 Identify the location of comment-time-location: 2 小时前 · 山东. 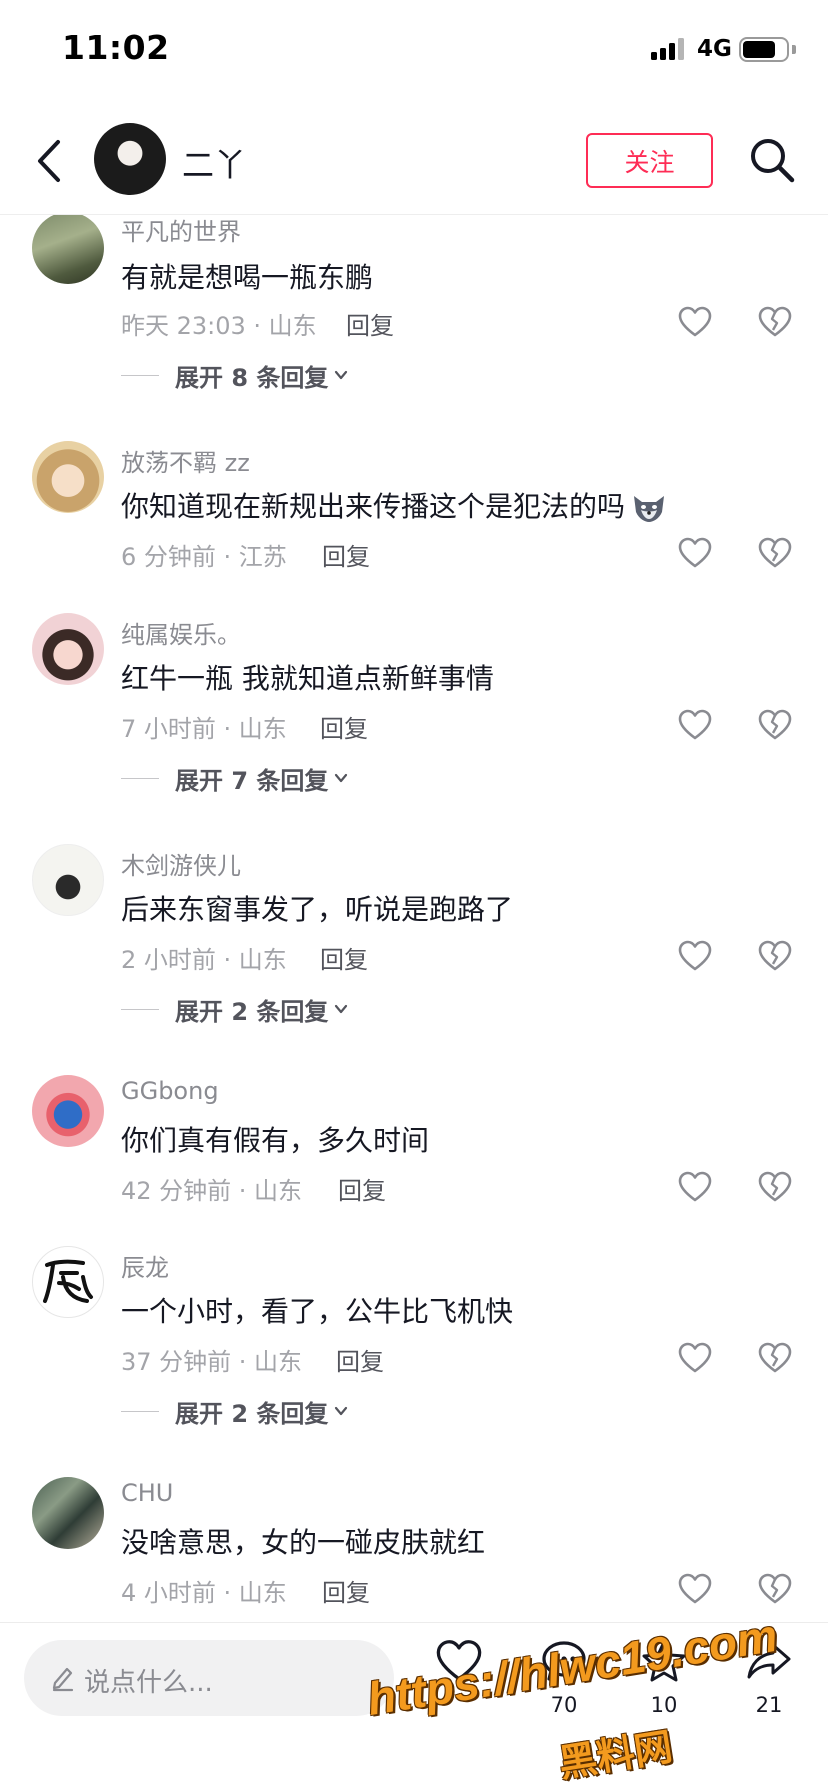
(204, 960).